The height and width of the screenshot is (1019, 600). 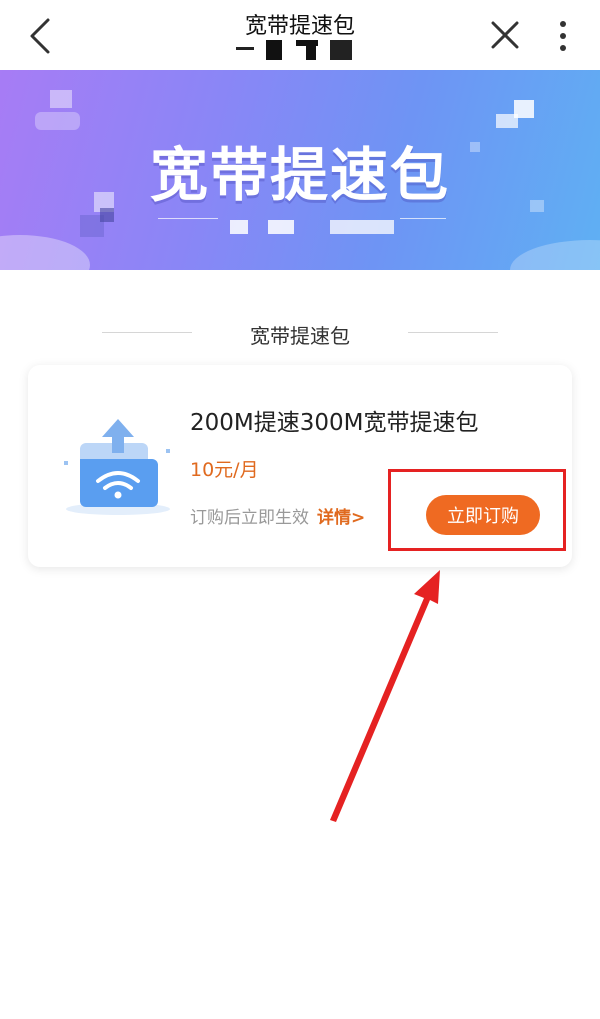 What do you see at coordinates (294, 50) in the screenshot?
I see `redacted-subtitle` at bounding box center [294, 50].